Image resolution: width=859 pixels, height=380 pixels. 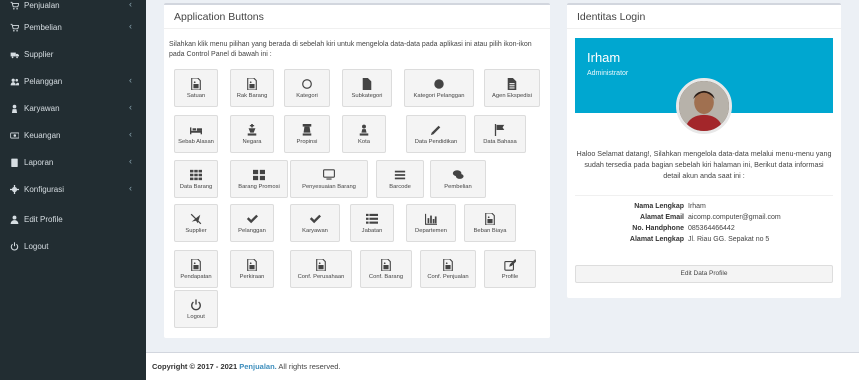 What do you see at coordinates (704, 241) in the screenshot?
I see `detail-row: Alamat Lengkap Jl. Riau GG. Sepakat no 5` at bounding box center [704, 241].